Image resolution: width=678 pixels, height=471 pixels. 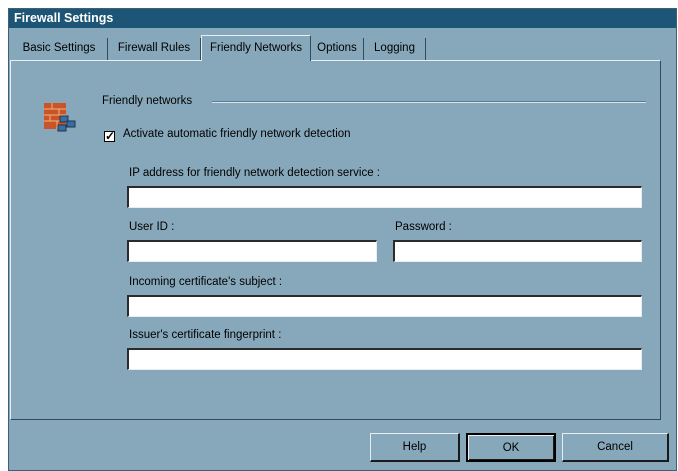 What do you see at coordinates (384, 306) in the screenshot?
I see `certificate-subject-input` at bounding box center [384, 306].